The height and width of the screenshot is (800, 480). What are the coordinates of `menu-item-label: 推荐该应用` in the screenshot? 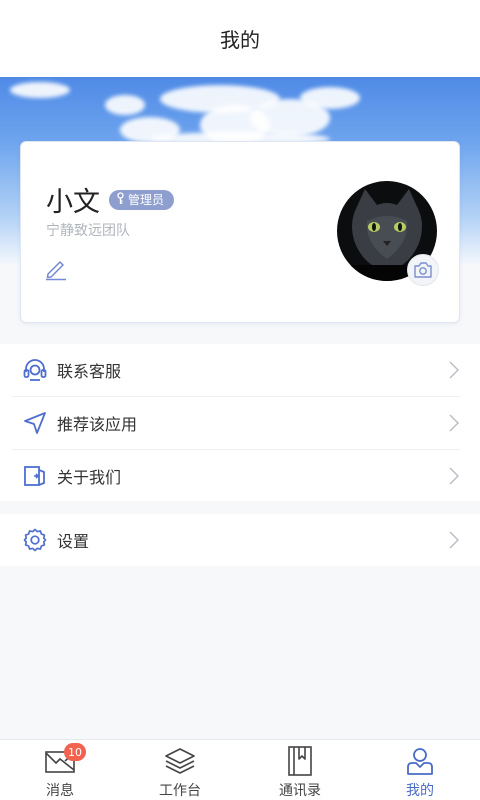 It's located at (97, 424).